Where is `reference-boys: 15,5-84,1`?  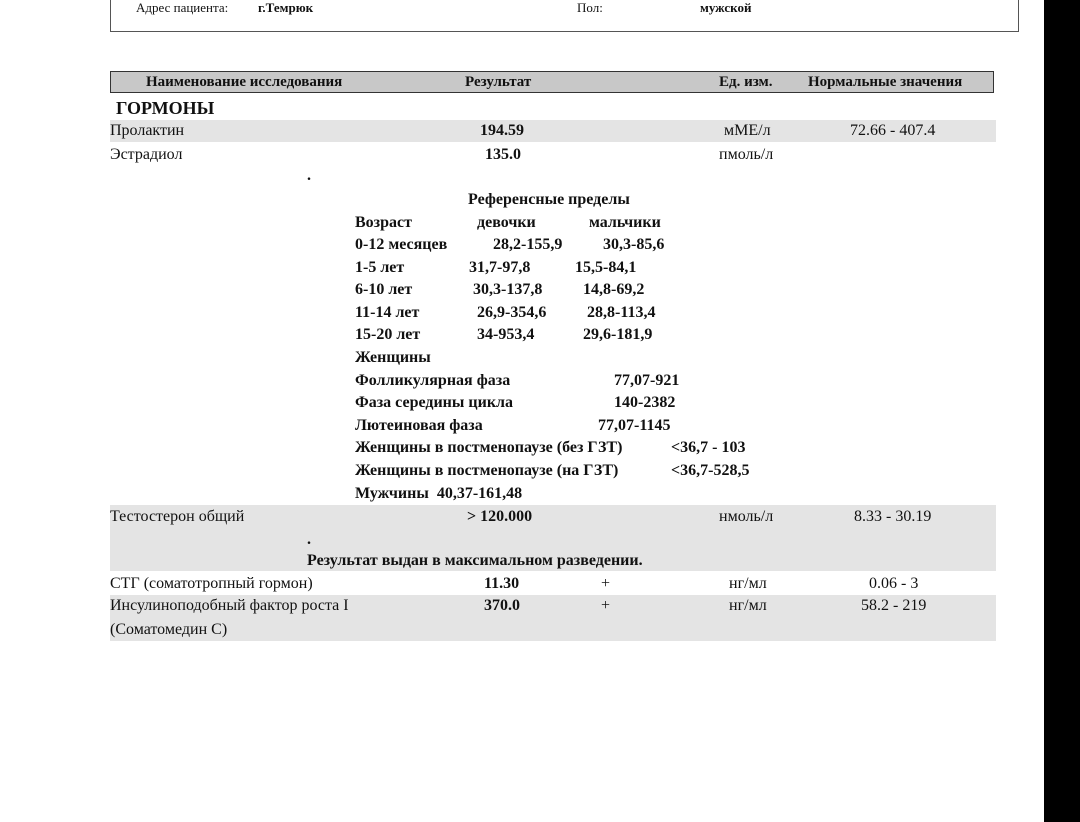
reference-boys: 15,5-84,1 is located at coordinates (606, 267).